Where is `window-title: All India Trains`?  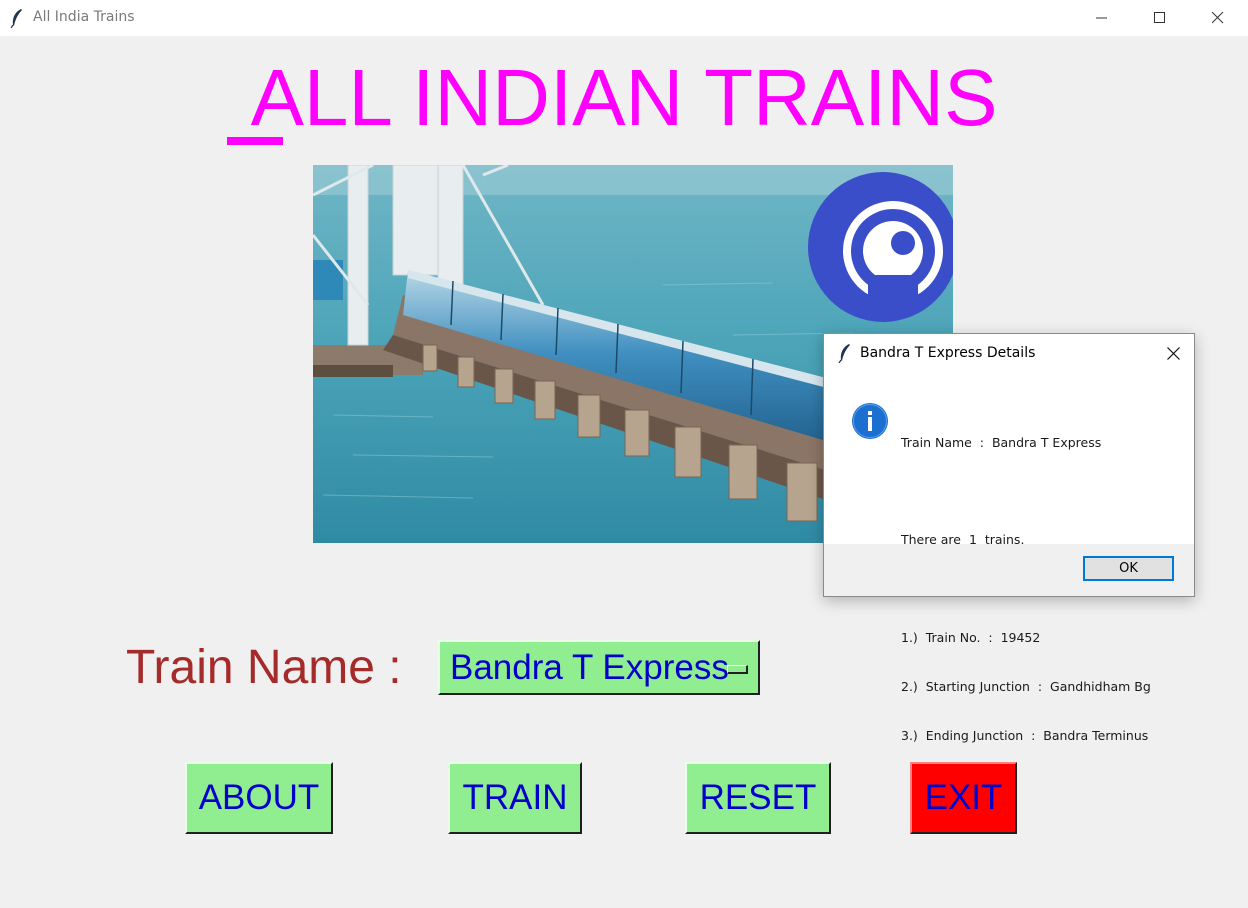
window-title: All India Trains is located at coordinates (84, 17).